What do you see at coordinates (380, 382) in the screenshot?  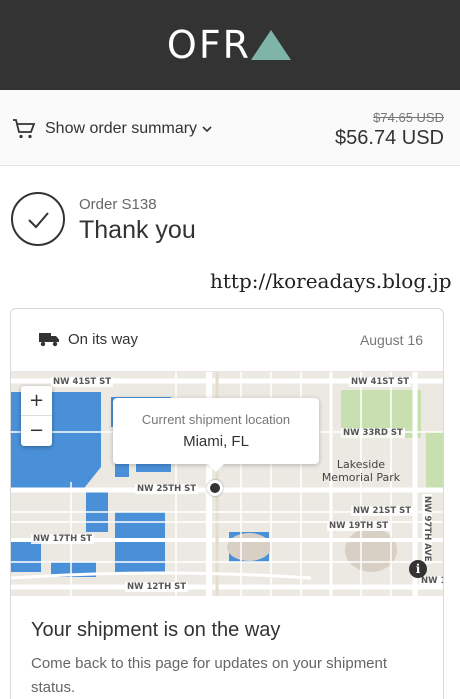 I see `map-label-nw41-right: NW 41ST ST` at bounding box center [380, 382].